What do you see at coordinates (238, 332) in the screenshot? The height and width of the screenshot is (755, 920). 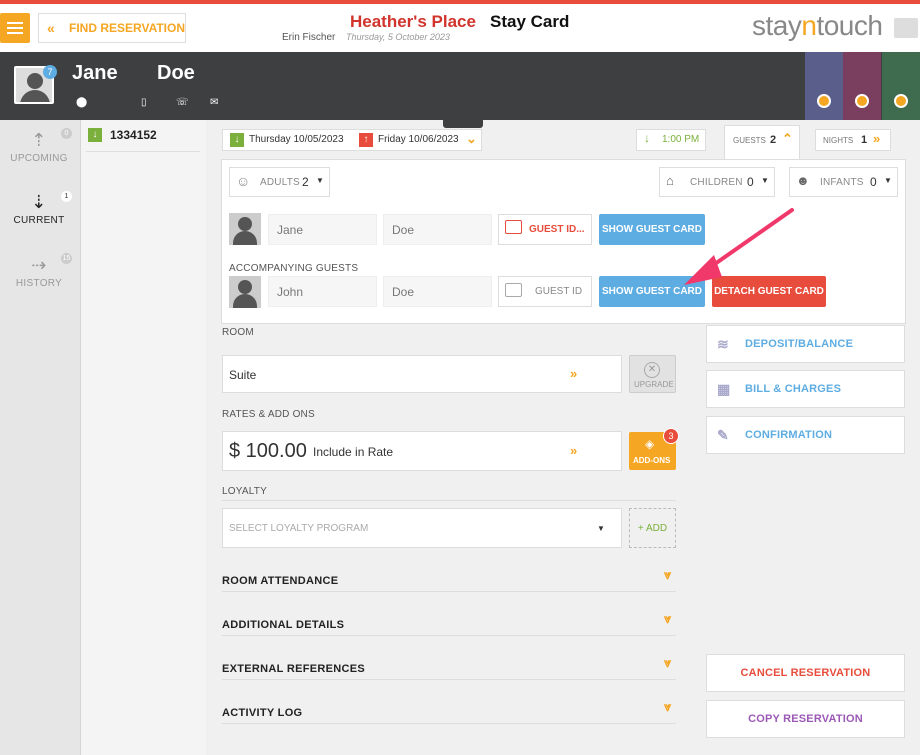 I see `room-section-label: ROOM` at bounding box center [238, 332].